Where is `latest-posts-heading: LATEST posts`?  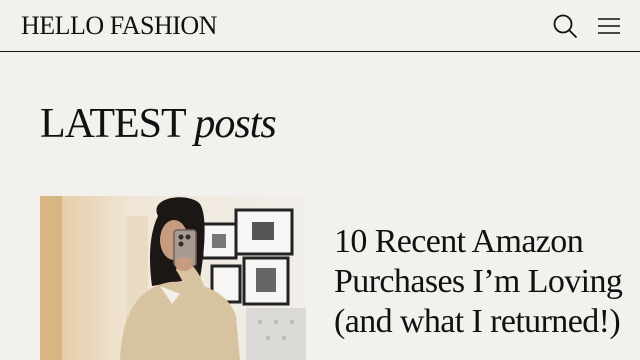 latest-posts-heading: LATEST posts is located at coordinates (158, 124).